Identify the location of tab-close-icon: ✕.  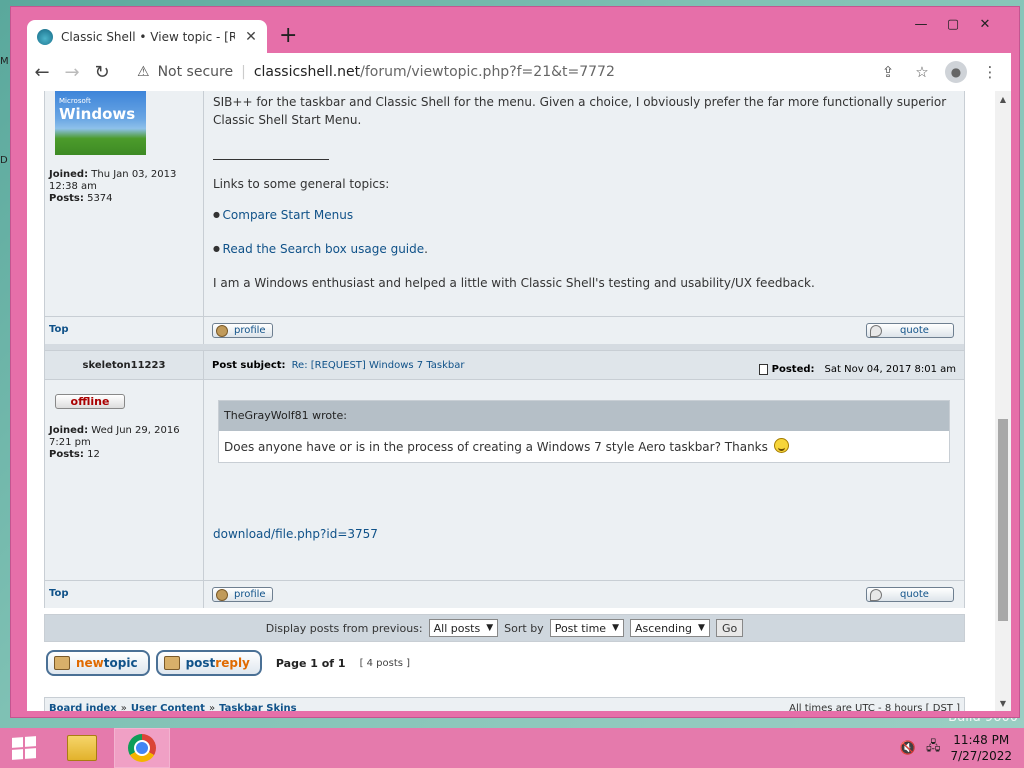
(251, 37).